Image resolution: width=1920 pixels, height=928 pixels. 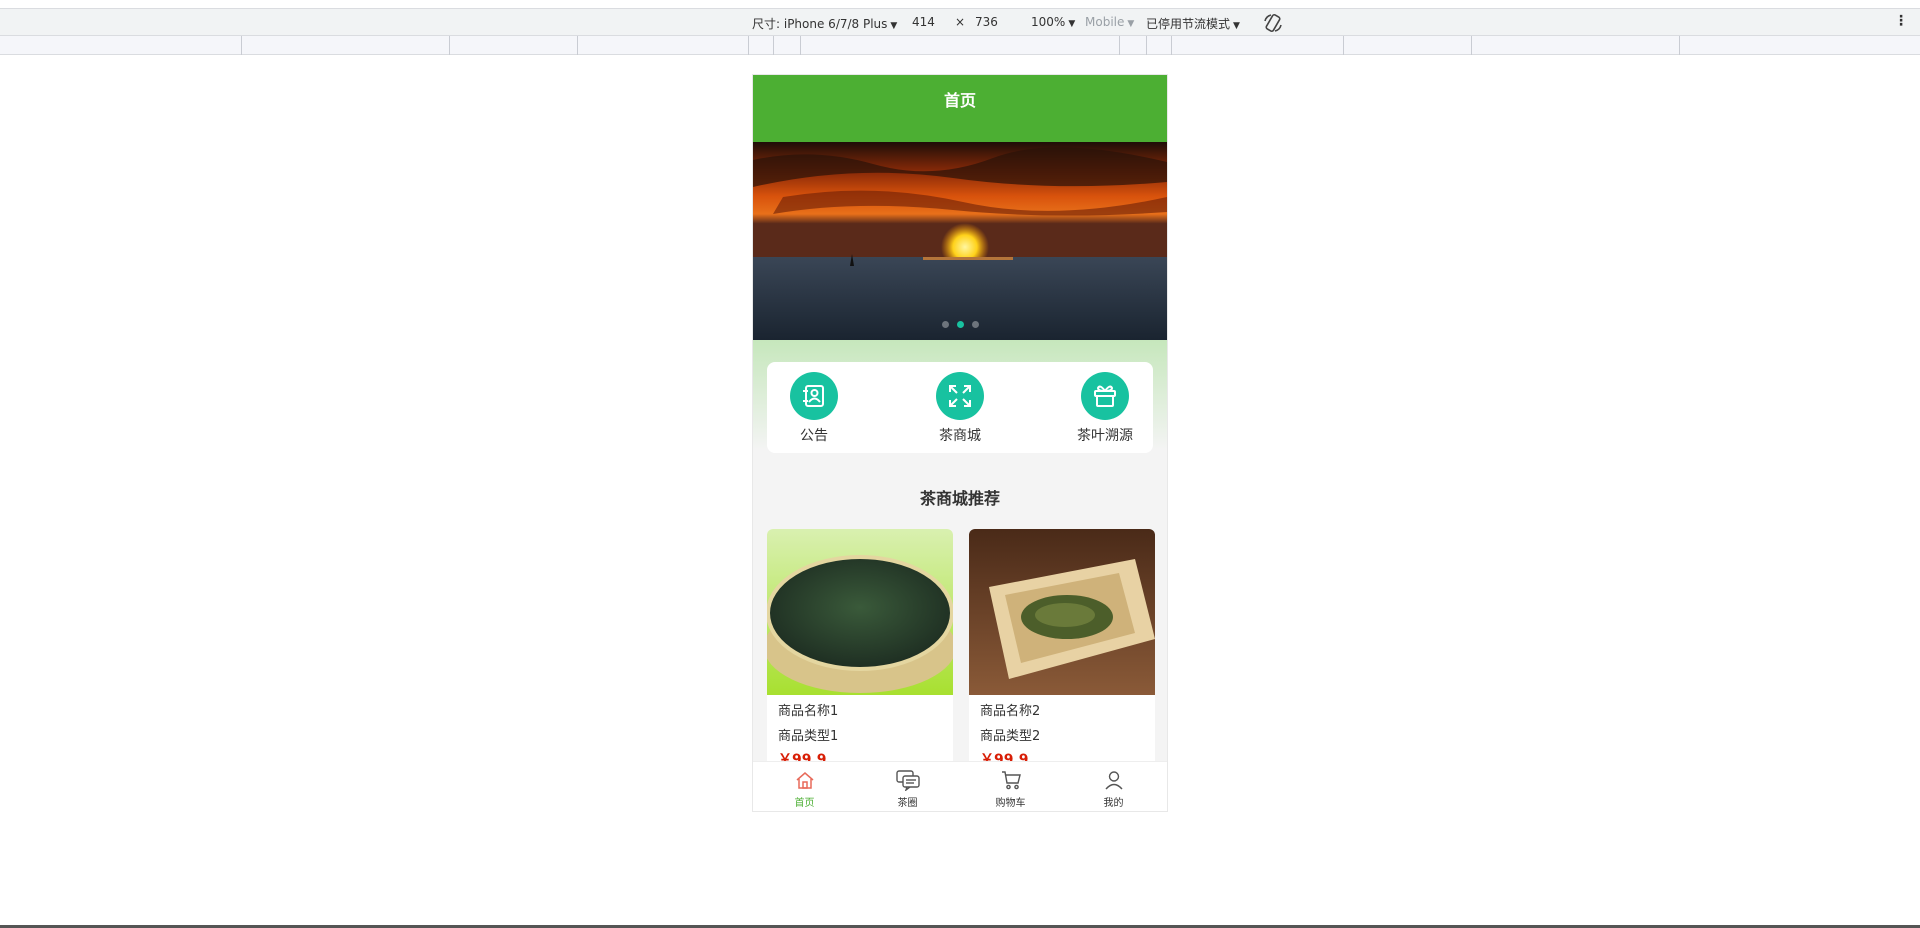 What do you see at coordinates (808, 711) in the screenshot?
I see `product-name: 商品名称1` at bounding box center [808, 711].